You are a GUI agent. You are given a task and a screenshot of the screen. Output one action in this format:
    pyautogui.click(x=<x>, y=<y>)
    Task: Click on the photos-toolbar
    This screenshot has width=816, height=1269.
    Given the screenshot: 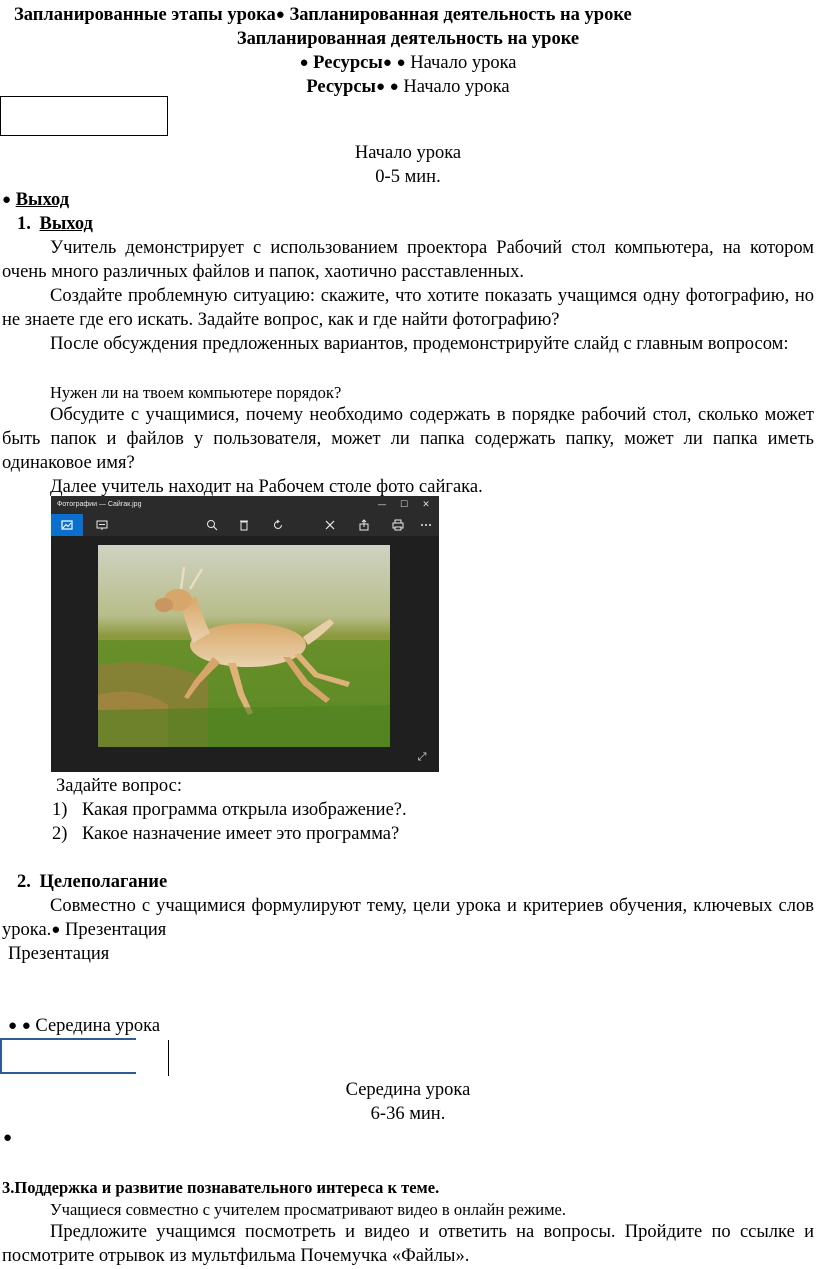 What is the action you would take?
    pyautogui.click(x=245, y=525)
    